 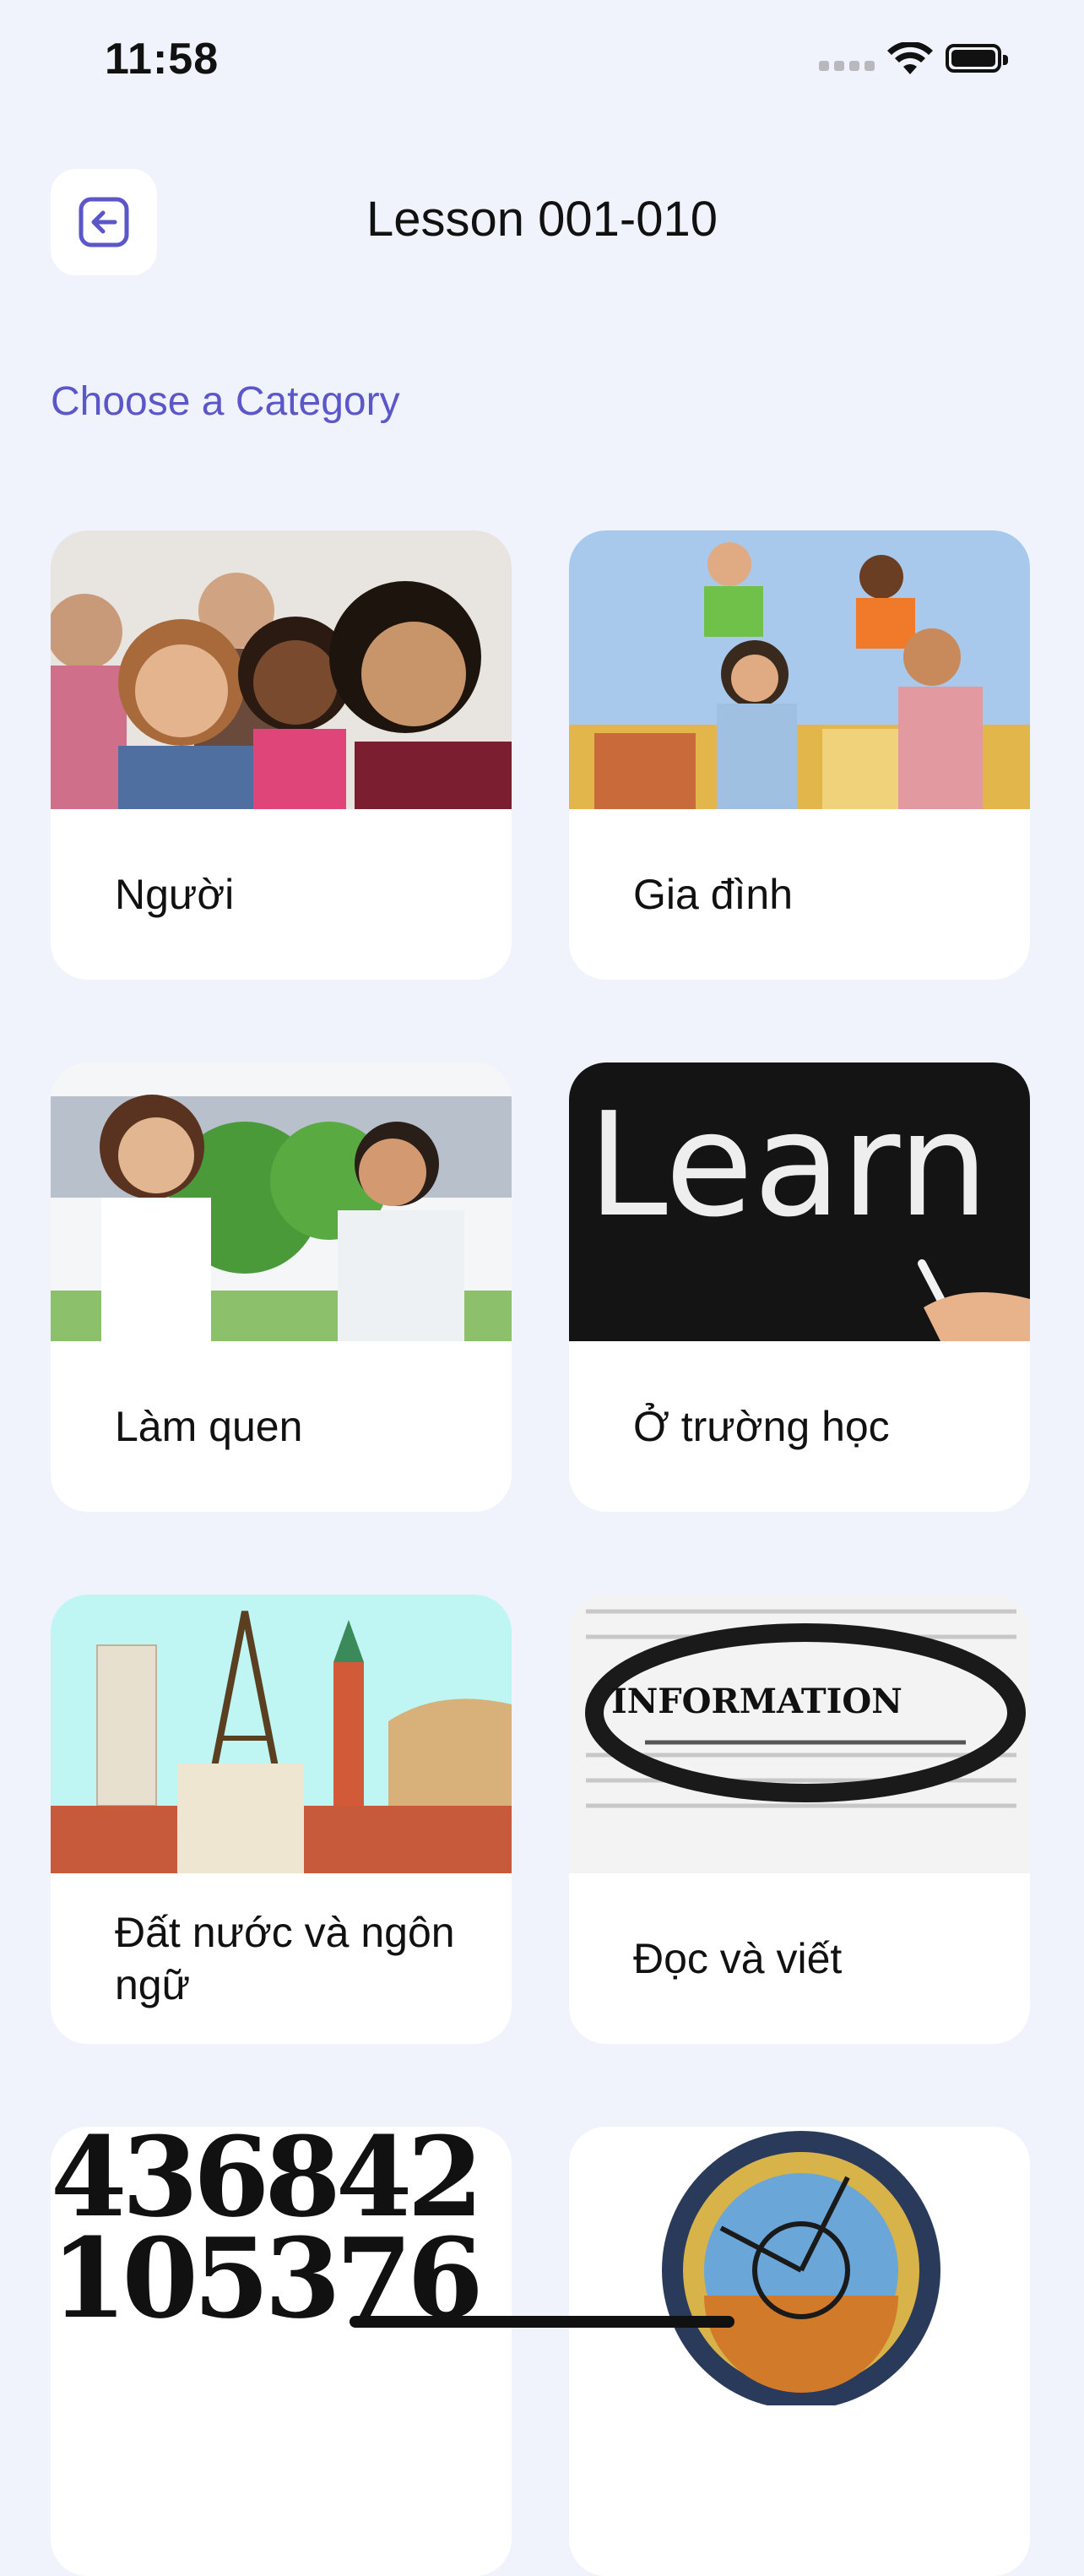 What do you see at coordinates (788, 1165) in the screenshot?
I see `chalkboard-text: Learn` at bounding box center [788, 1165].